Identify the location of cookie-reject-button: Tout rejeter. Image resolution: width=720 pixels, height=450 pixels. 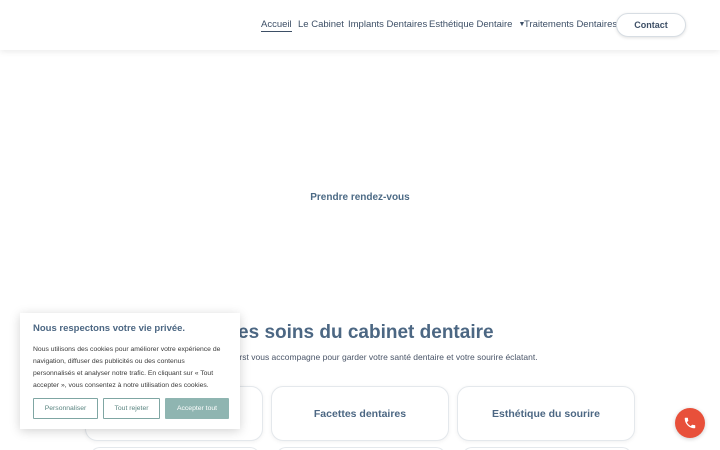
(131, 408).